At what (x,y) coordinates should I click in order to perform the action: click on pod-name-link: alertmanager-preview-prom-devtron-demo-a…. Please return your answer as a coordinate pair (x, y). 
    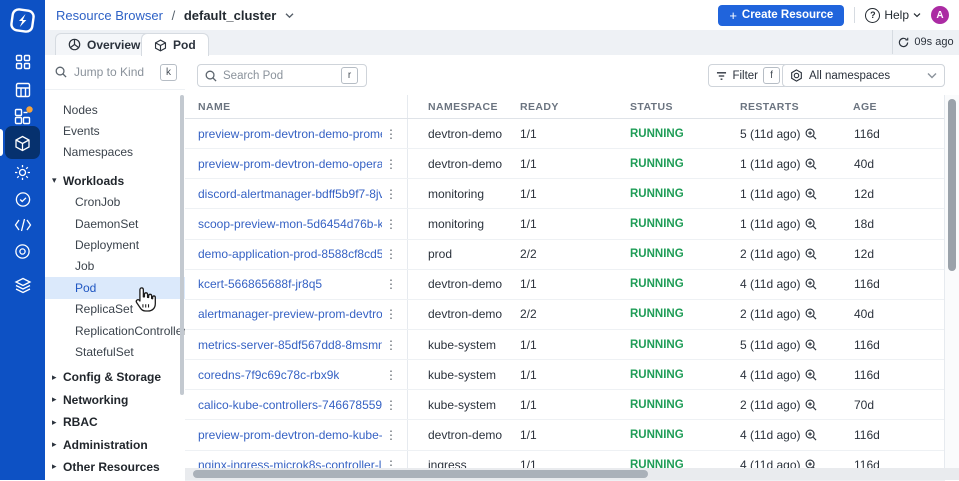
    Looking at the image, I should click on (290, 314).